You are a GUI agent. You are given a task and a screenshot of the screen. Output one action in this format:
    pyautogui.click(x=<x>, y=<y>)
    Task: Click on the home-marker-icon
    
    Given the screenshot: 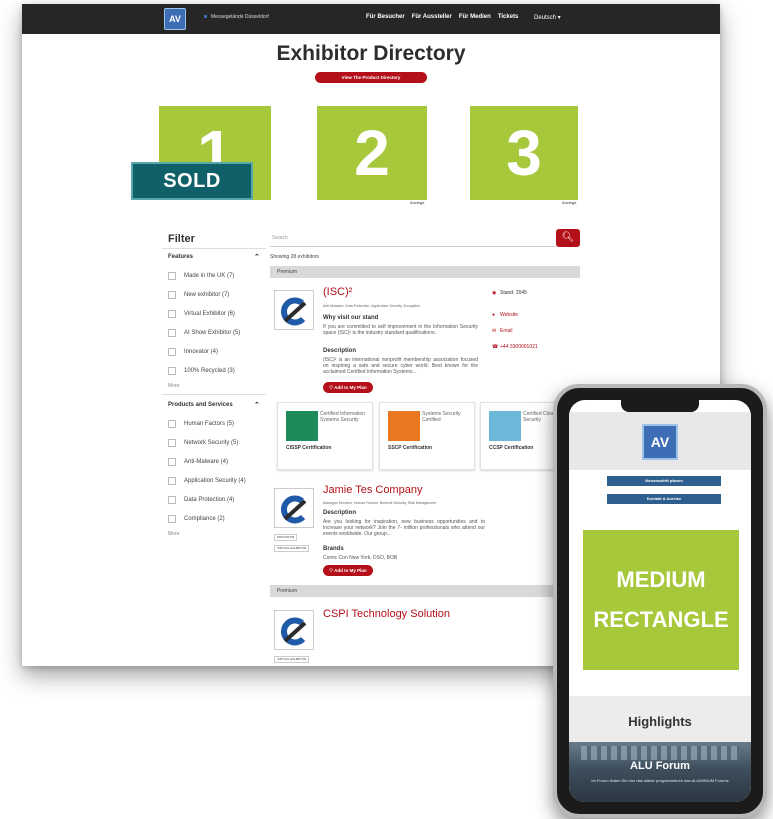 What is the action you would take?
    pyautogui.click(x=205, y=17)
    